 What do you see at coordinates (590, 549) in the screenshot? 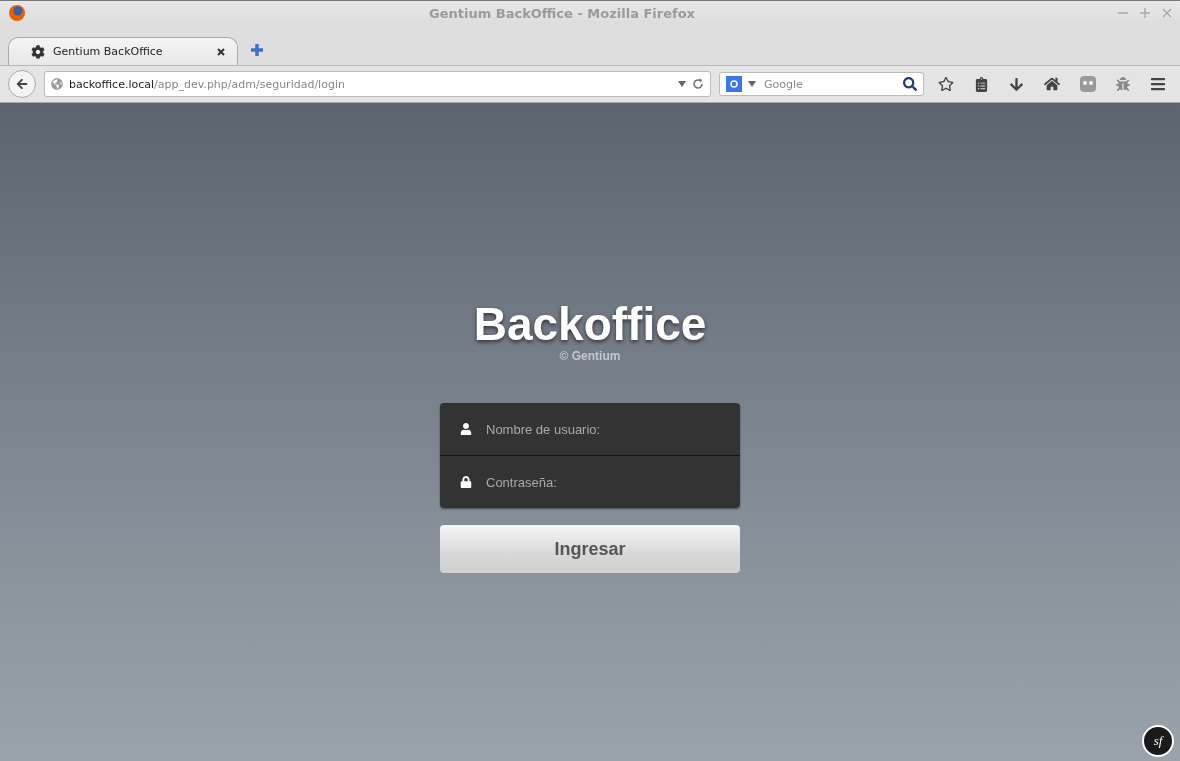
I see `login-button: Ingresar` at bounding box center [590, 549].